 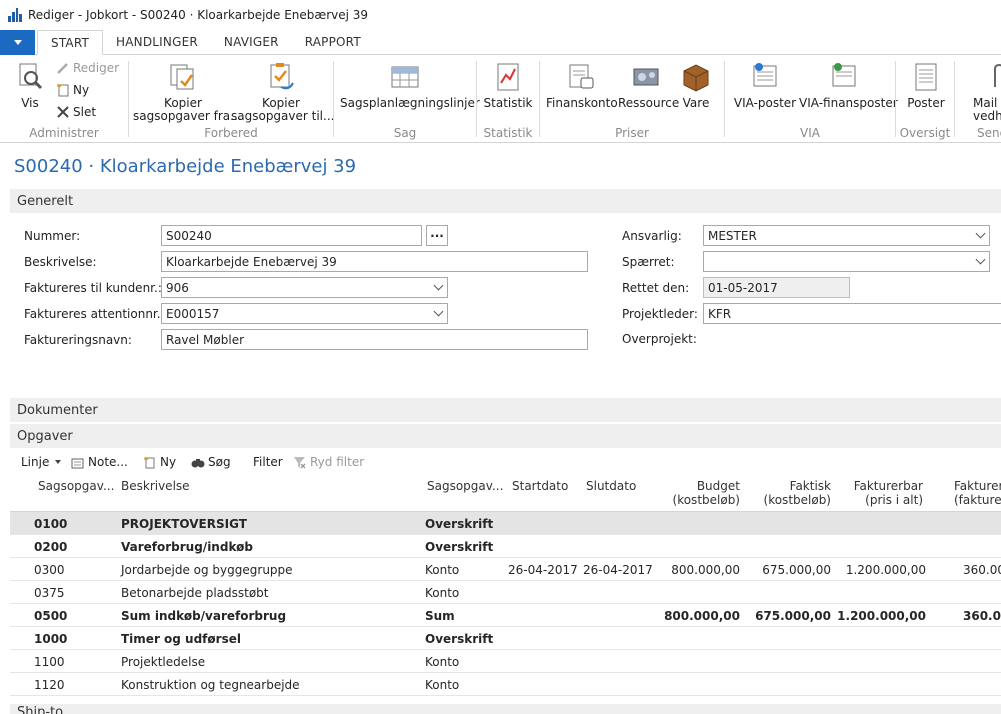 What do you see at coordinates (185, 166) in the screenshot?
I see `page-title: S00240 · Kloarkarbejde Enebærvej 39` at bounding box center [185, 166].